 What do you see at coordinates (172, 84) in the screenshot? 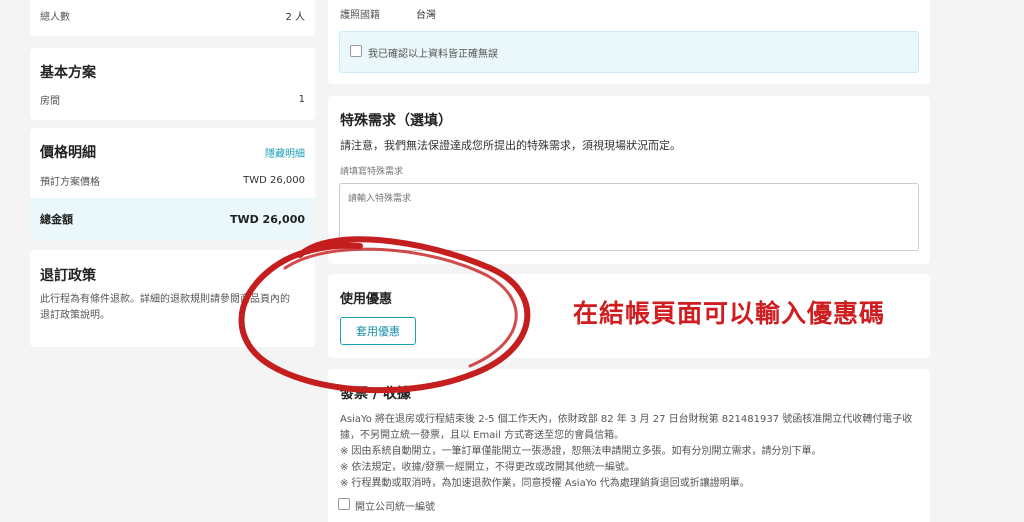
I see `plan-card: 基本方案 房間 1` at bounding box center [172, 84].